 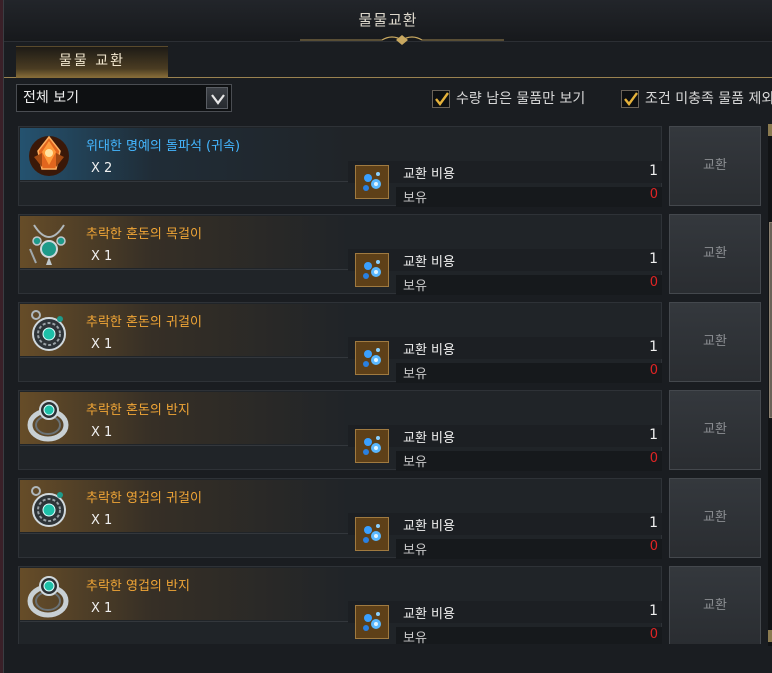 I want to click on honor-stone-icon, so click(x=49, y=156).